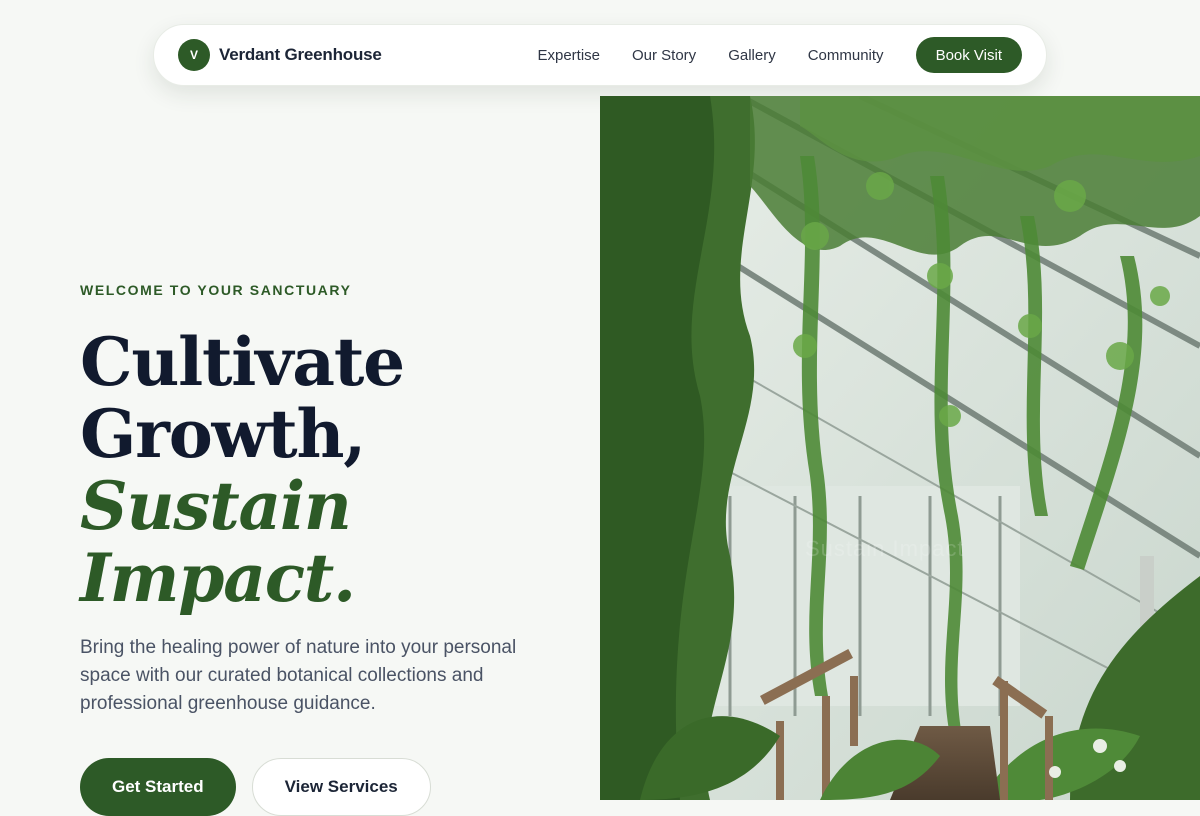 Image resolution: width=1200 pixels, height=816 pixels. Describe the element at coordinates (885, 548) in the screenshot. I see `image-watermark-text: Sustain Impact` at that location.